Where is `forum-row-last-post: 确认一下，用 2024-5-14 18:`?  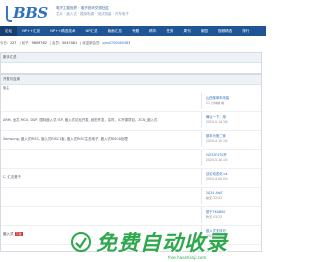
forum-row-last-post: 确认一下，用 2024-5-14 18: is located at coordinates (234, 119).